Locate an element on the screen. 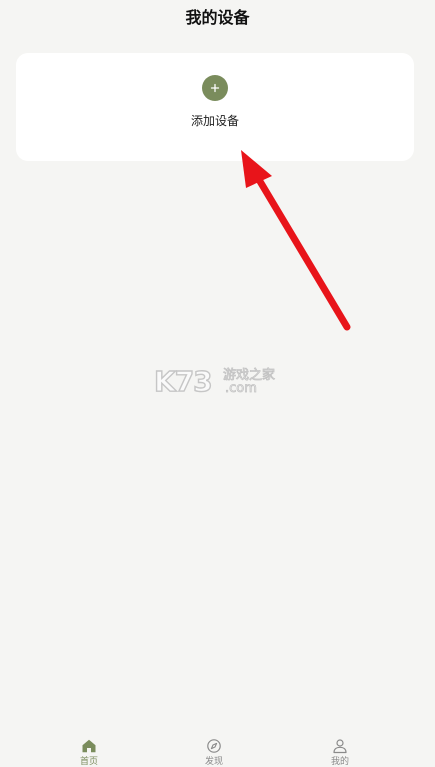 The image size is (435, 767). tab-home: 首页 is located at coordinates (89, 752).